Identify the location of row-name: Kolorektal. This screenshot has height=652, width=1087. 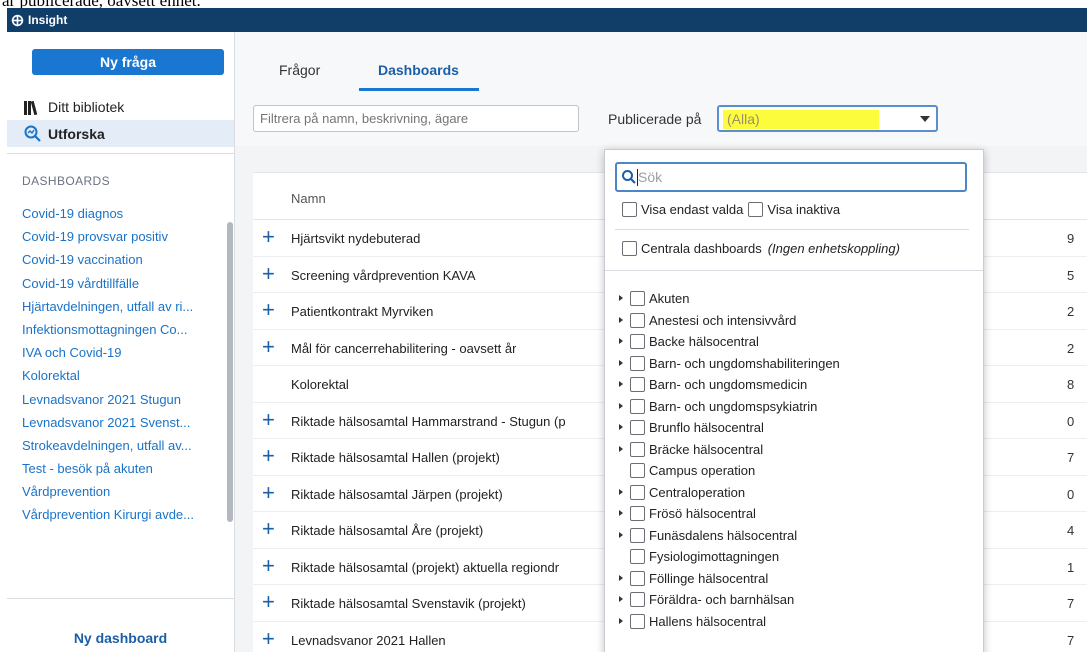
(320, 384).